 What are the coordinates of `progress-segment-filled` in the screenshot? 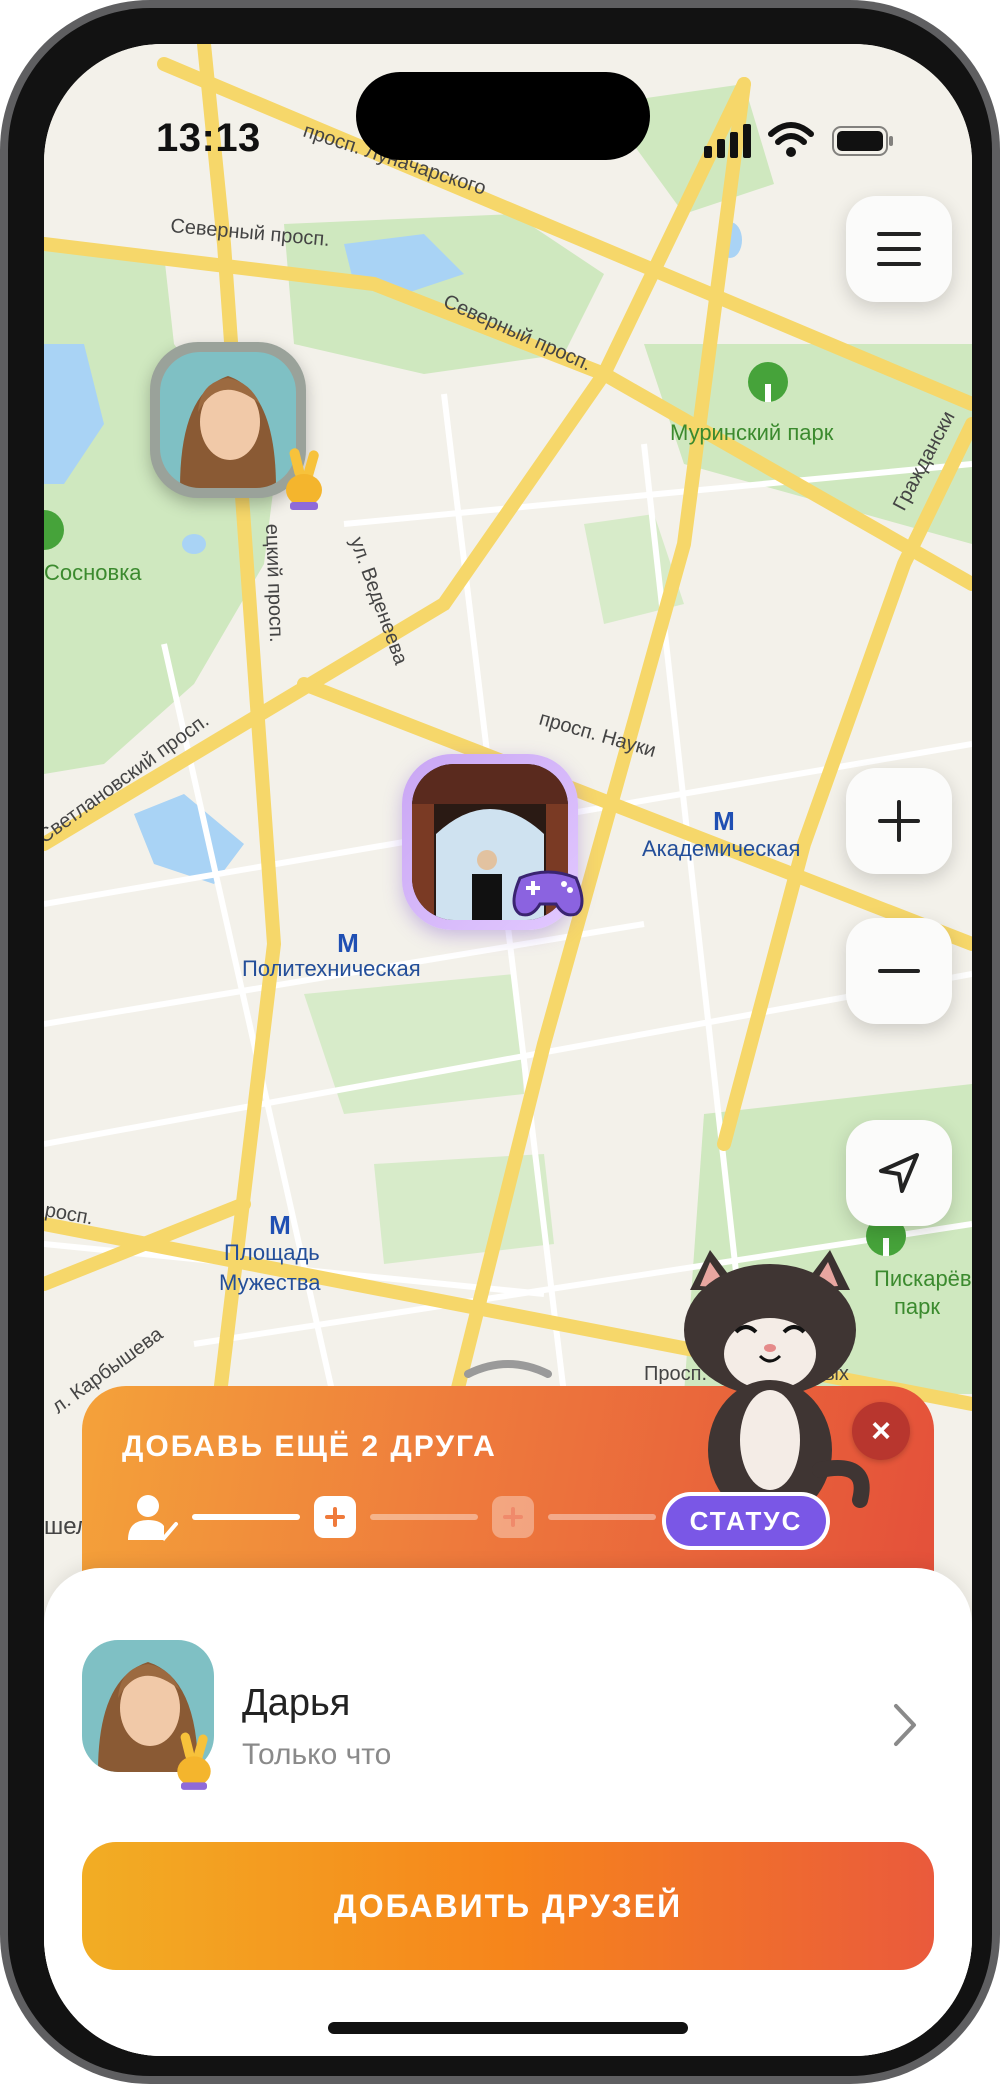 It's located at (246, 1517).